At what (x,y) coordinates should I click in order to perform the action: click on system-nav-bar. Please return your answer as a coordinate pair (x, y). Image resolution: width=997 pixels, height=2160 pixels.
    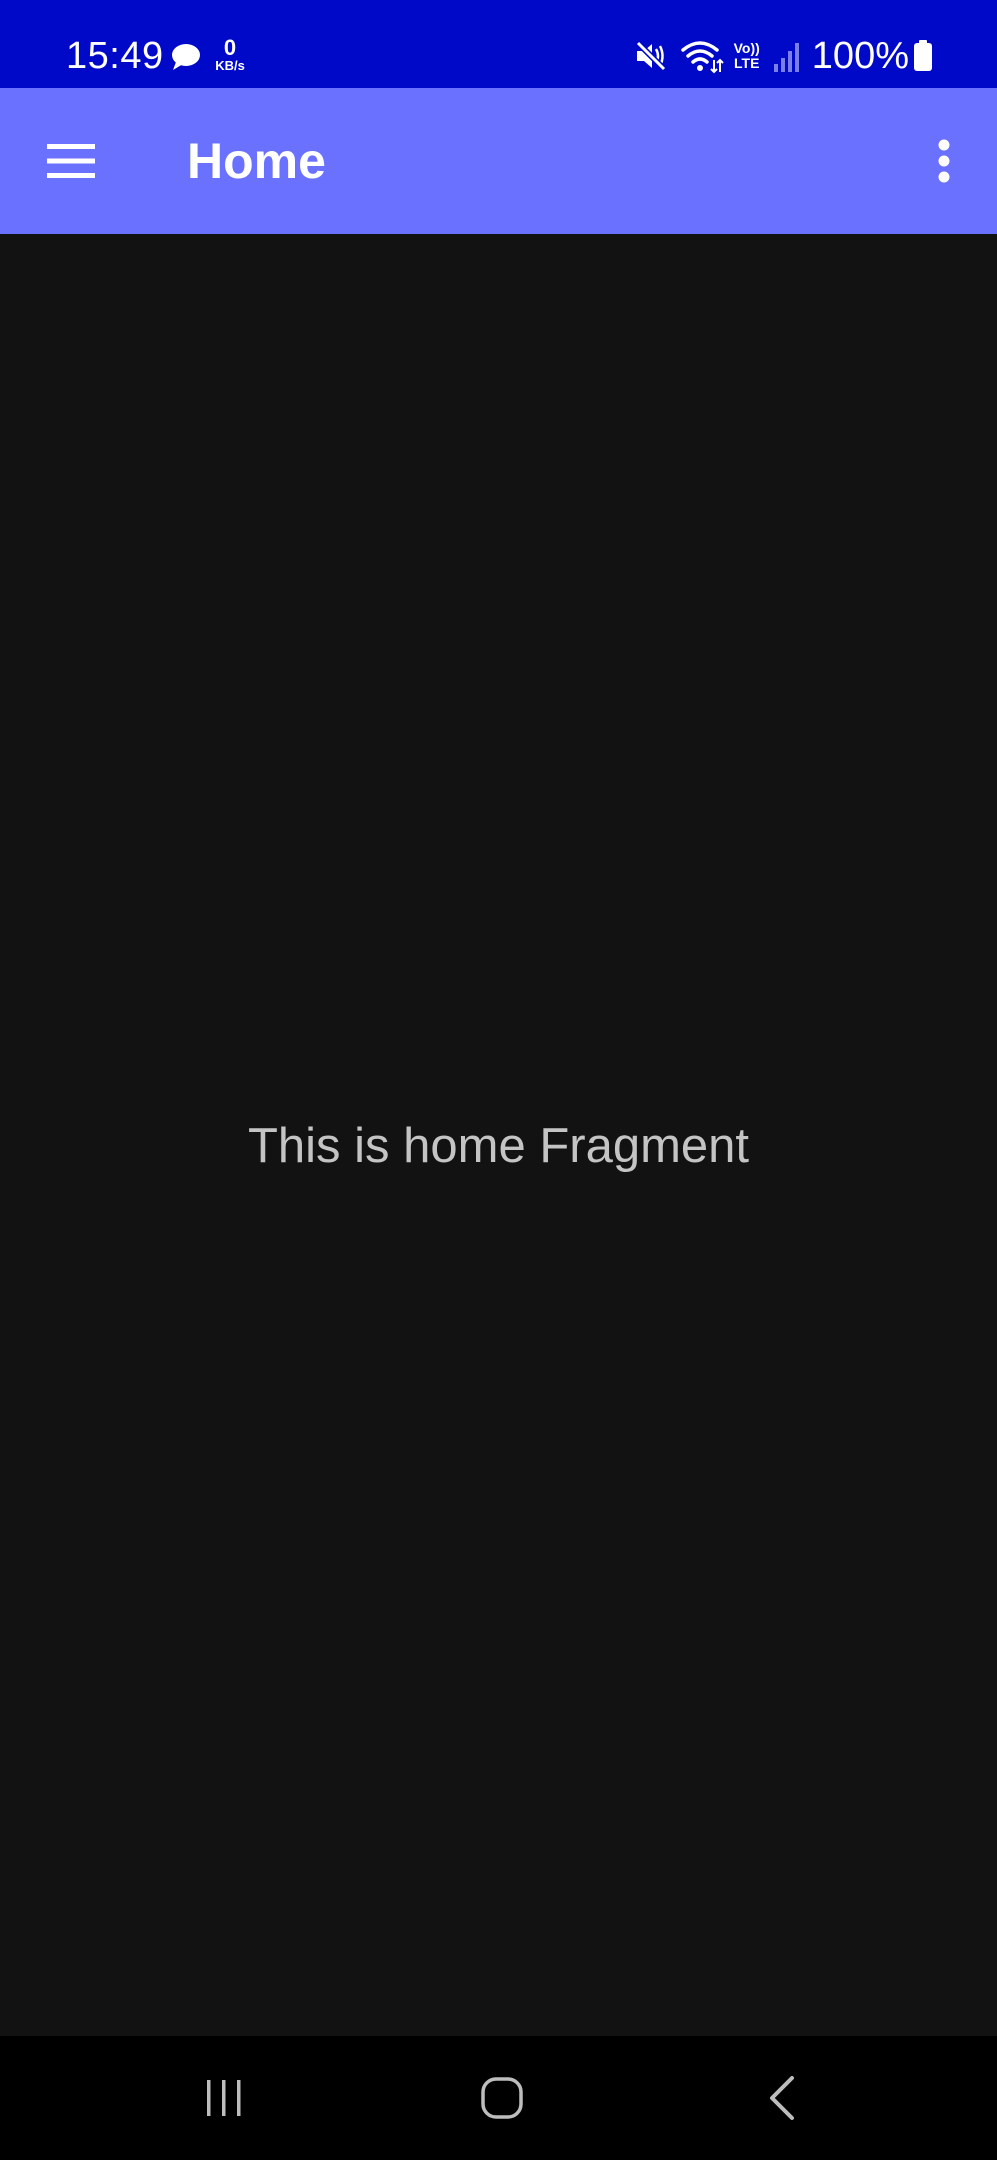
    Looking at the image, I should click on (498, 2098).